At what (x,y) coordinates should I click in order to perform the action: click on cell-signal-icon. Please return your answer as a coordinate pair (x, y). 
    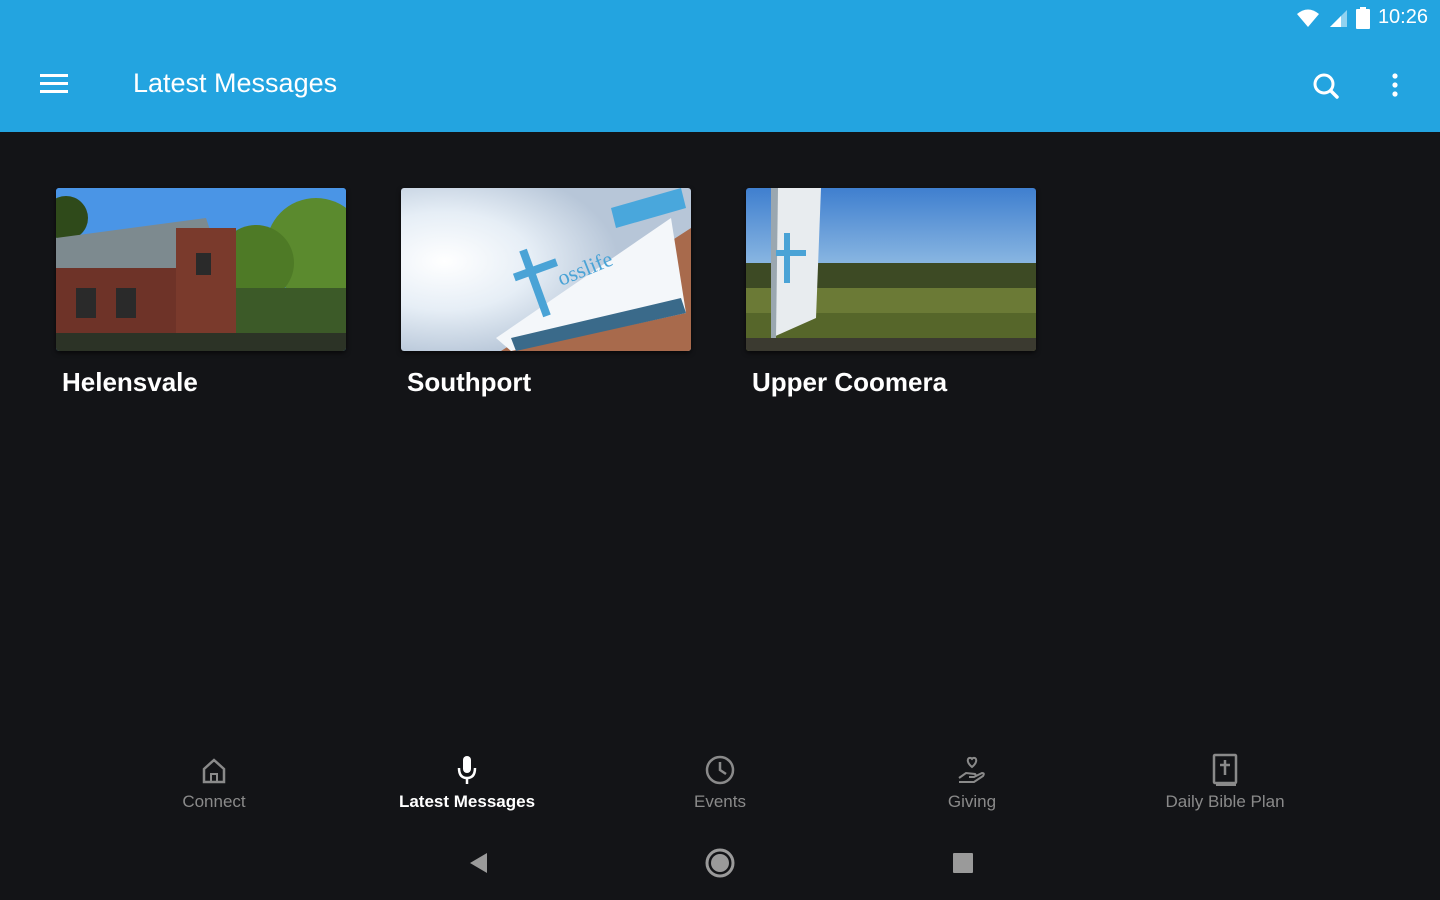
    Looking at the image, I should click on (1338, 18).